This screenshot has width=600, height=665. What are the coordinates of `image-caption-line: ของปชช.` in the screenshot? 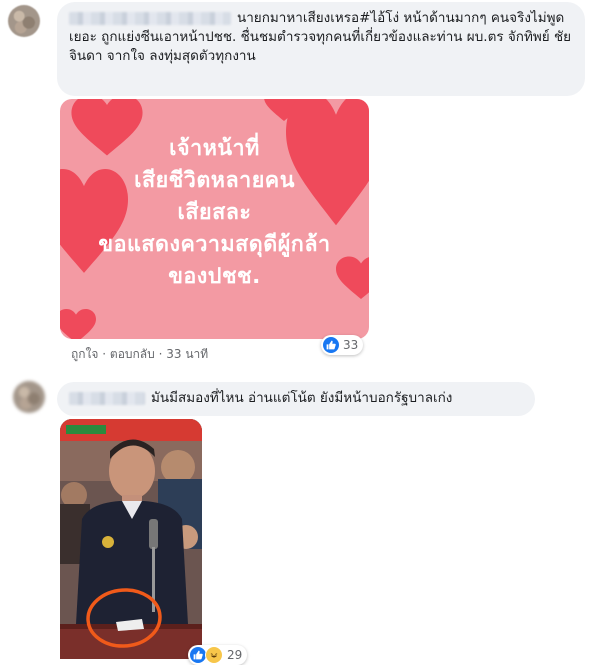 It's located at (214, 276).